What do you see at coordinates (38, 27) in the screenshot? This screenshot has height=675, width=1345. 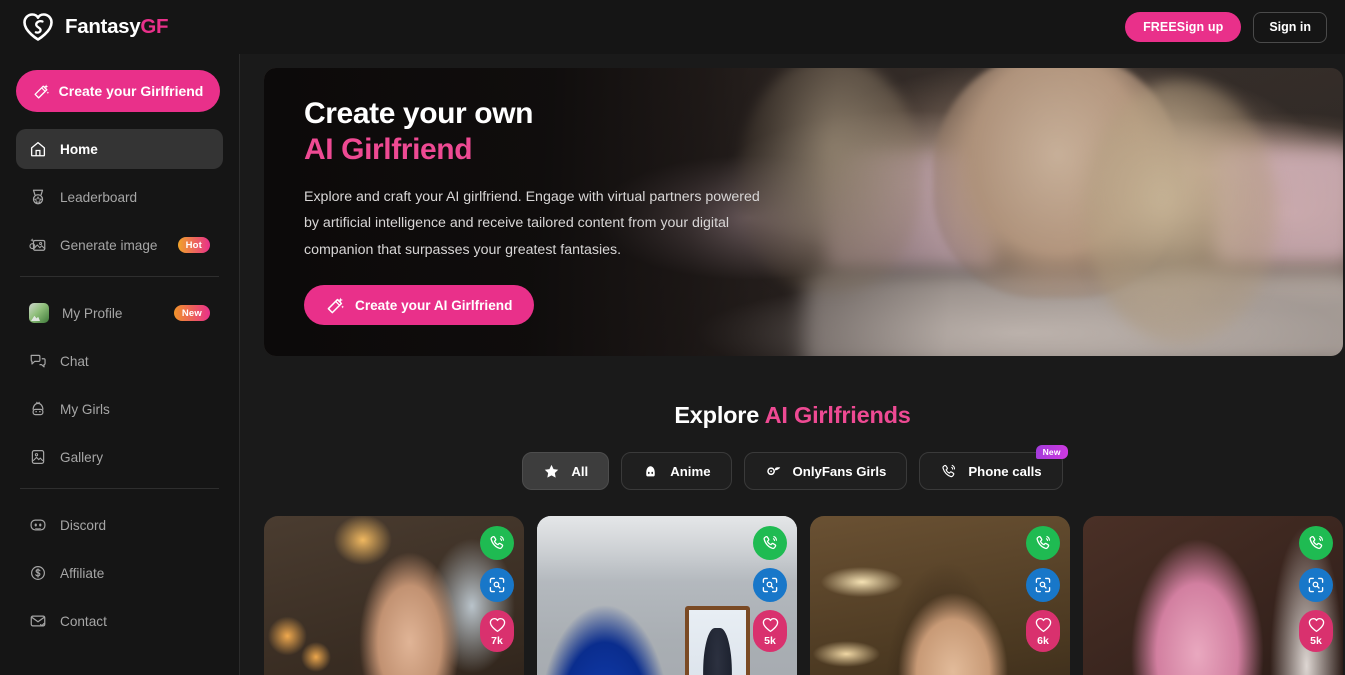 I see `heart-swirl-logo-icon` at bounding box center [38, 27].